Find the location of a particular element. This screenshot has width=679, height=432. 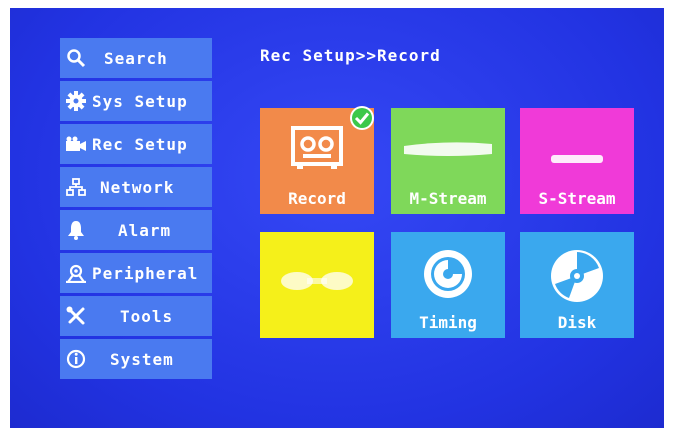

sidebar-item-label: Sys Setup is located at coordinates (140, 101).